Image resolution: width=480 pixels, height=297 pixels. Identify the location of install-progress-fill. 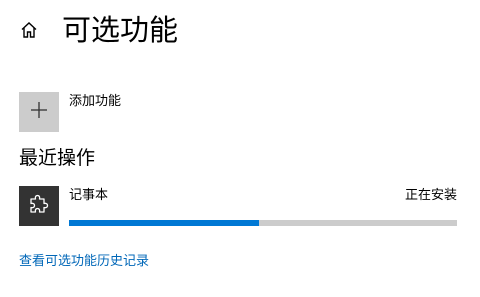
(164, 223).